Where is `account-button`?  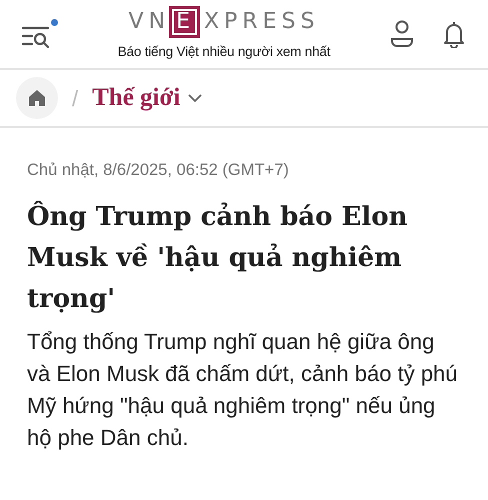 account-button is located at coordinates (402, 34).